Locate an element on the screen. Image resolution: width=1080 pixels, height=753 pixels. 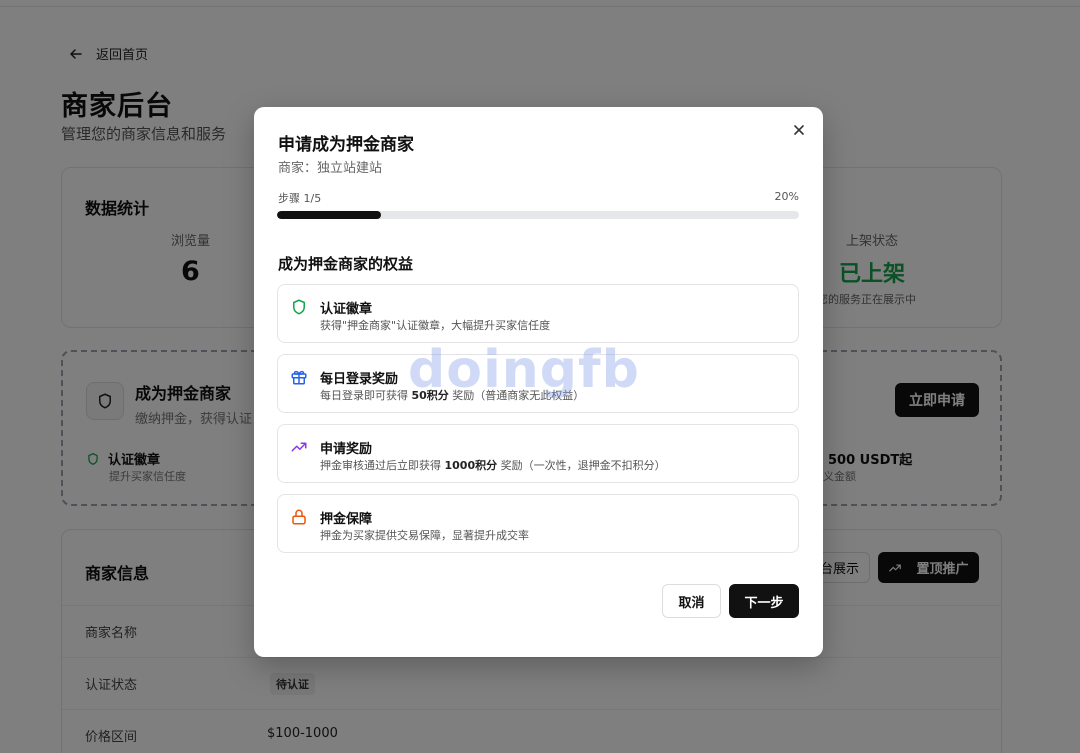
benefit-desc: 获得"押金商家"认证徽章，大幅提升买家信任度 is located at coordinates (435, 325).